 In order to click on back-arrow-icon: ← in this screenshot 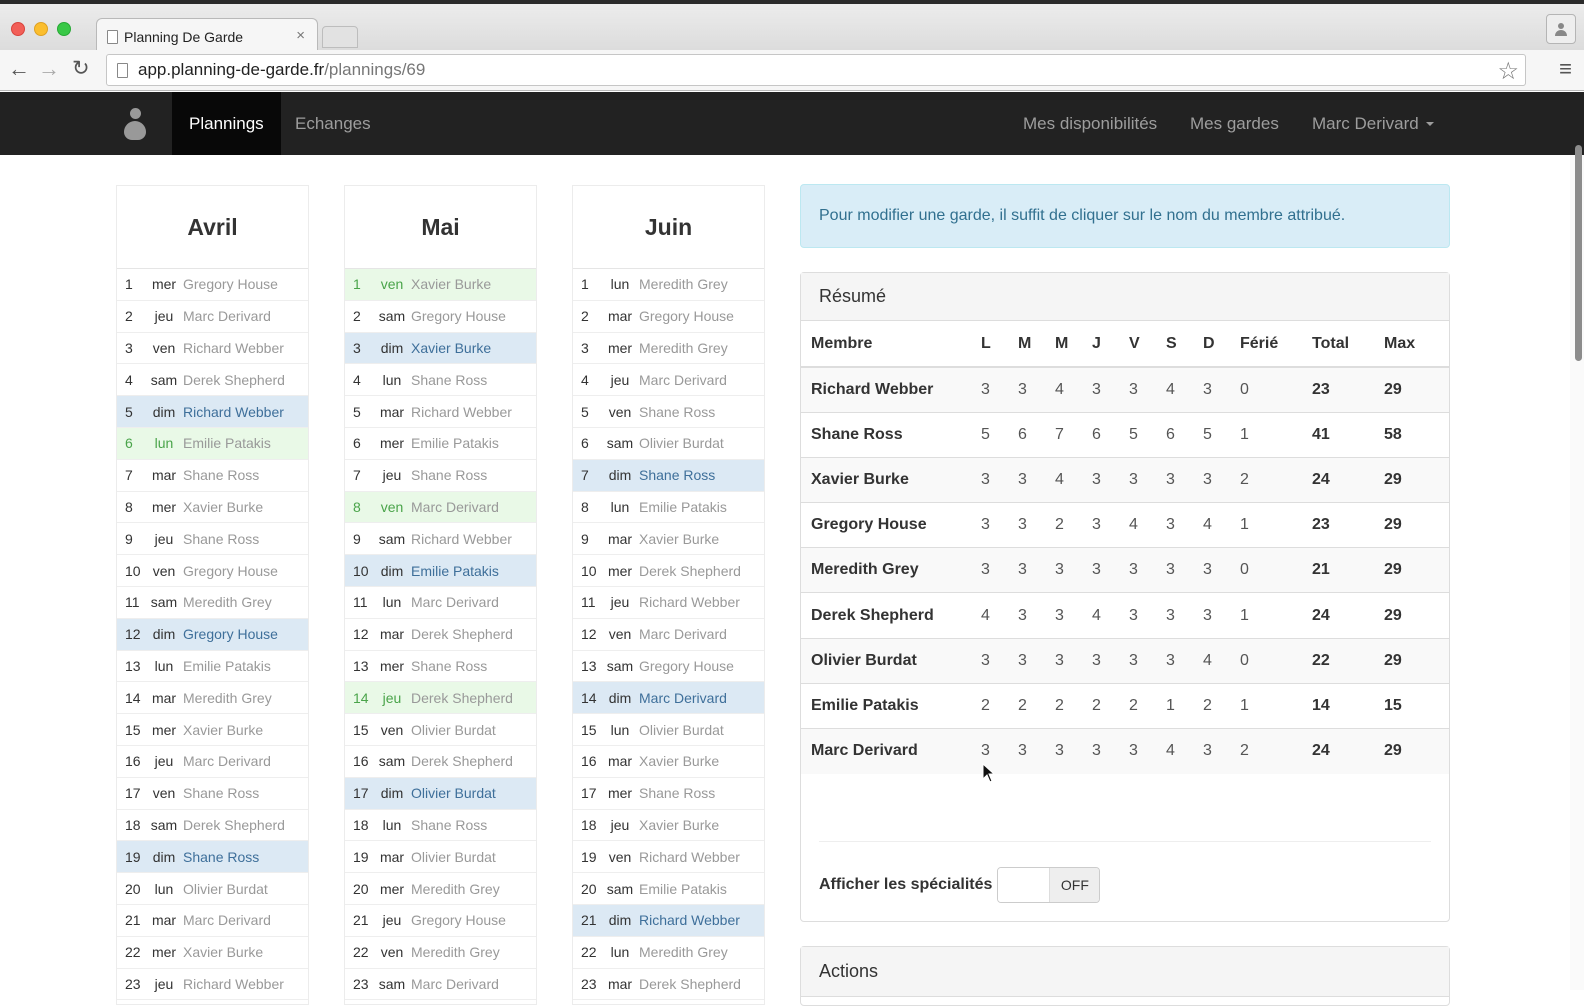, I will do `click(19, 69)`.